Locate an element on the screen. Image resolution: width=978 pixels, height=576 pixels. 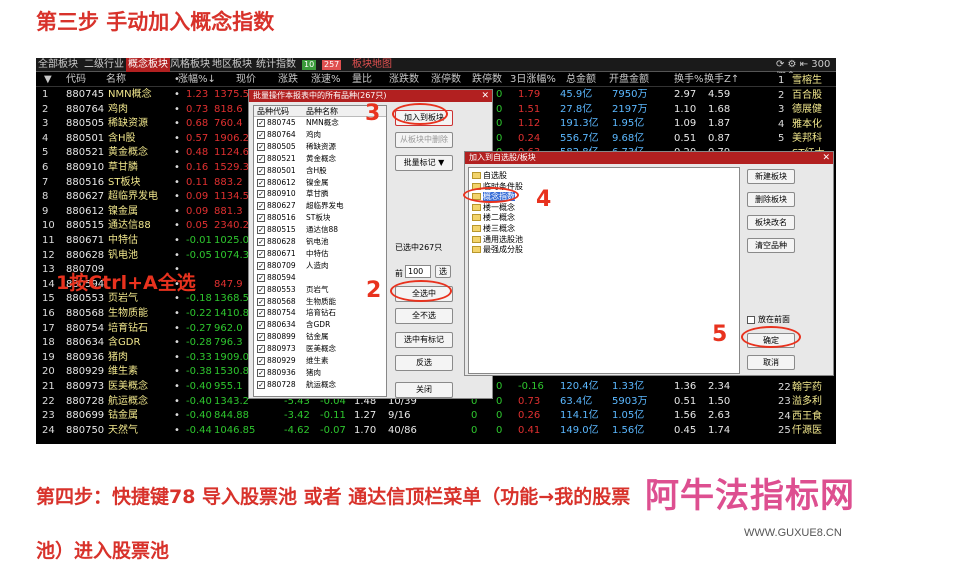
list-item: 25 仟源医 is located at coordinates (436, 431).